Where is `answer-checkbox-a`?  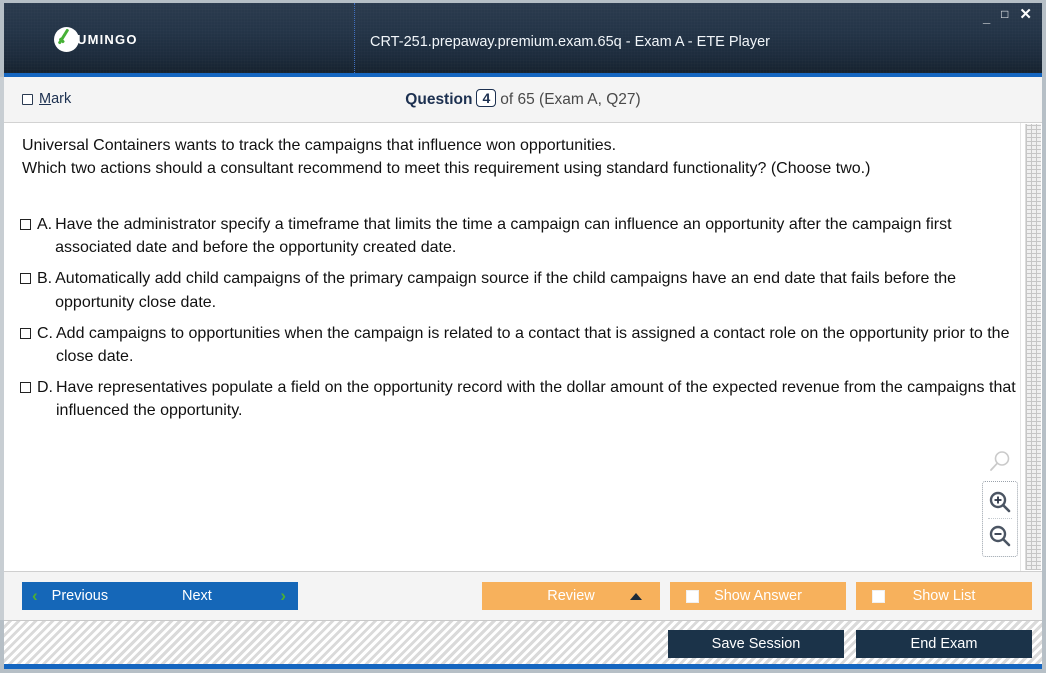 answer-checkbox-a is located at coordinates (25, 224).